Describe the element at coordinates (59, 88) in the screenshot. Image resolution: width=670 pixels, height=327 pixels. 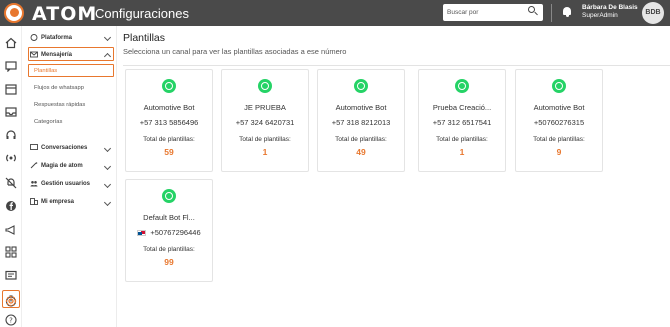
I see `submenu-flujos: Flujos de whatsapp` at that location.